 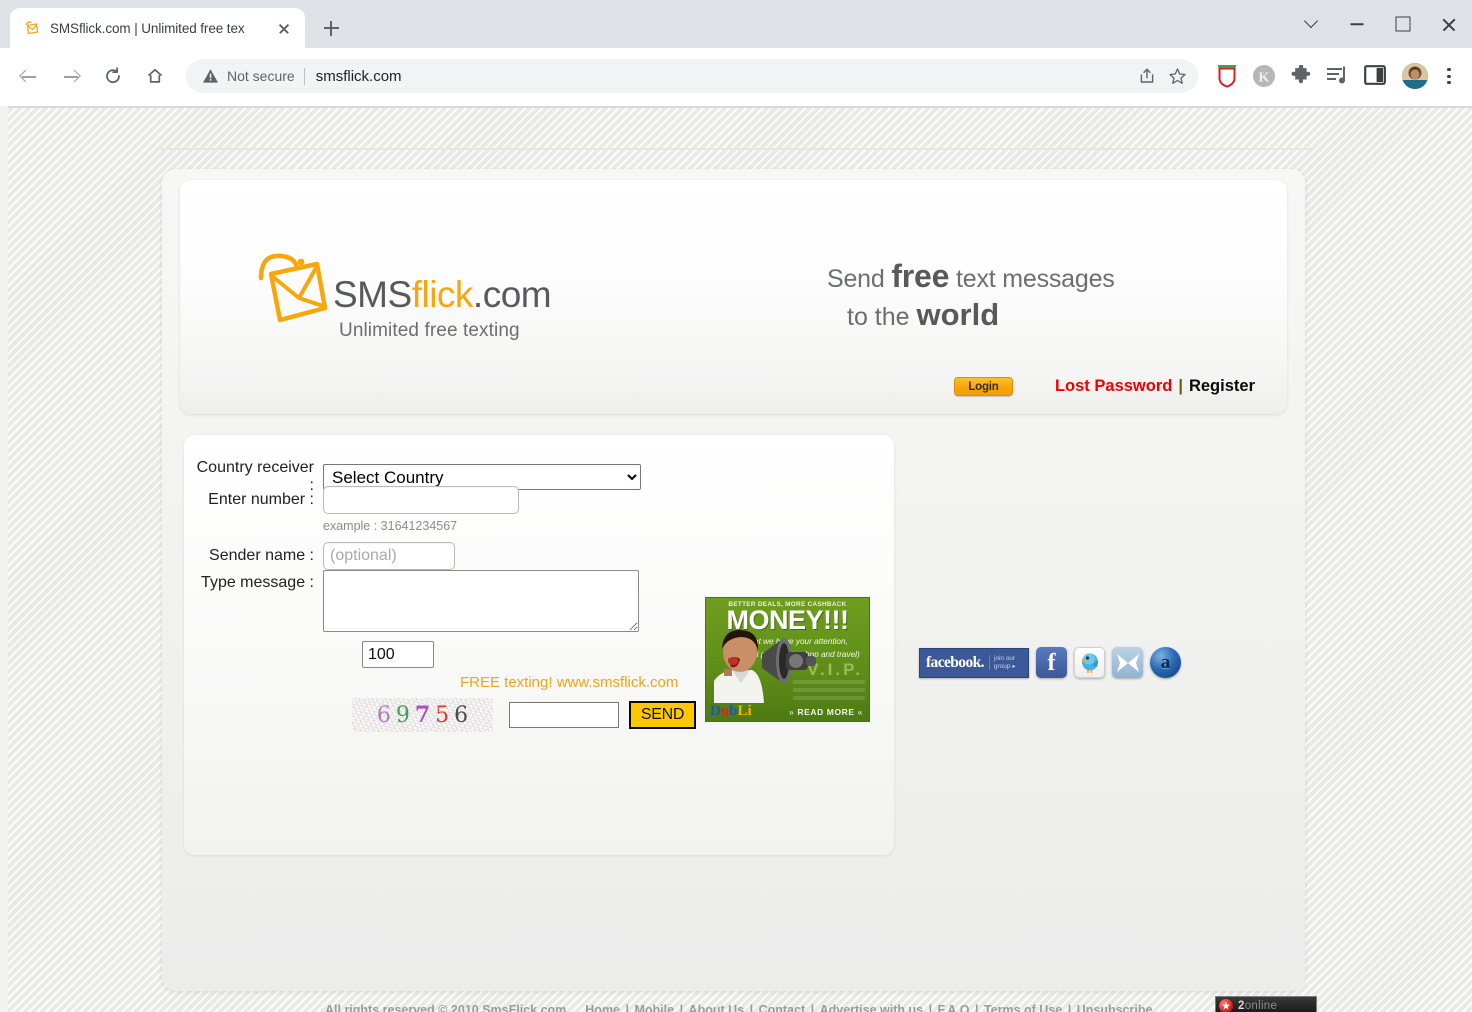 I want to click on social-links: facebook. join our group ▸ f a, so click(x=1050, y=662).